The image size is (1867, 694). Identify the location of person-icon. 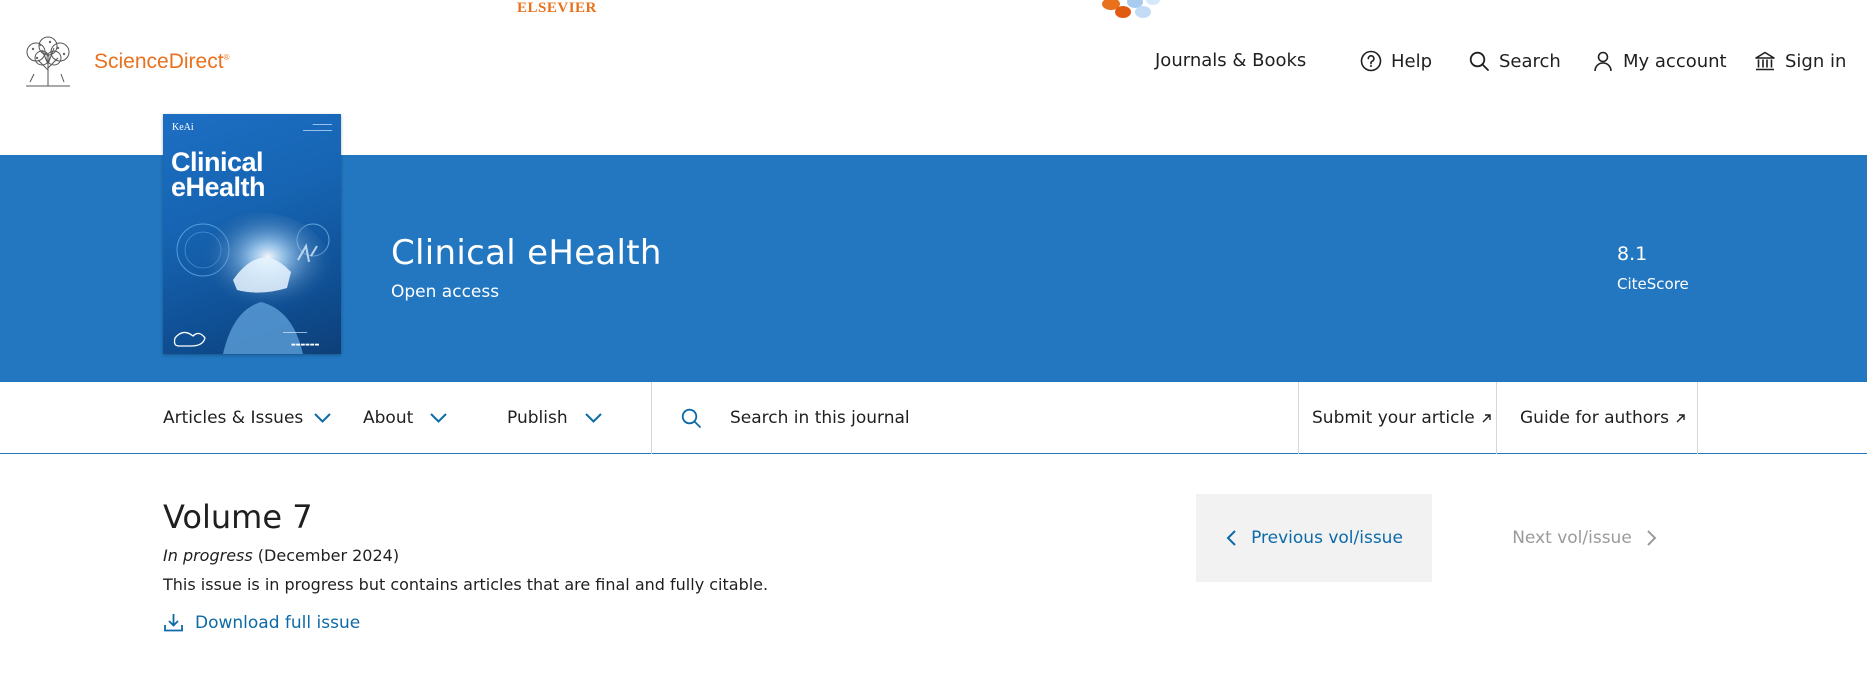
(1603, 61).